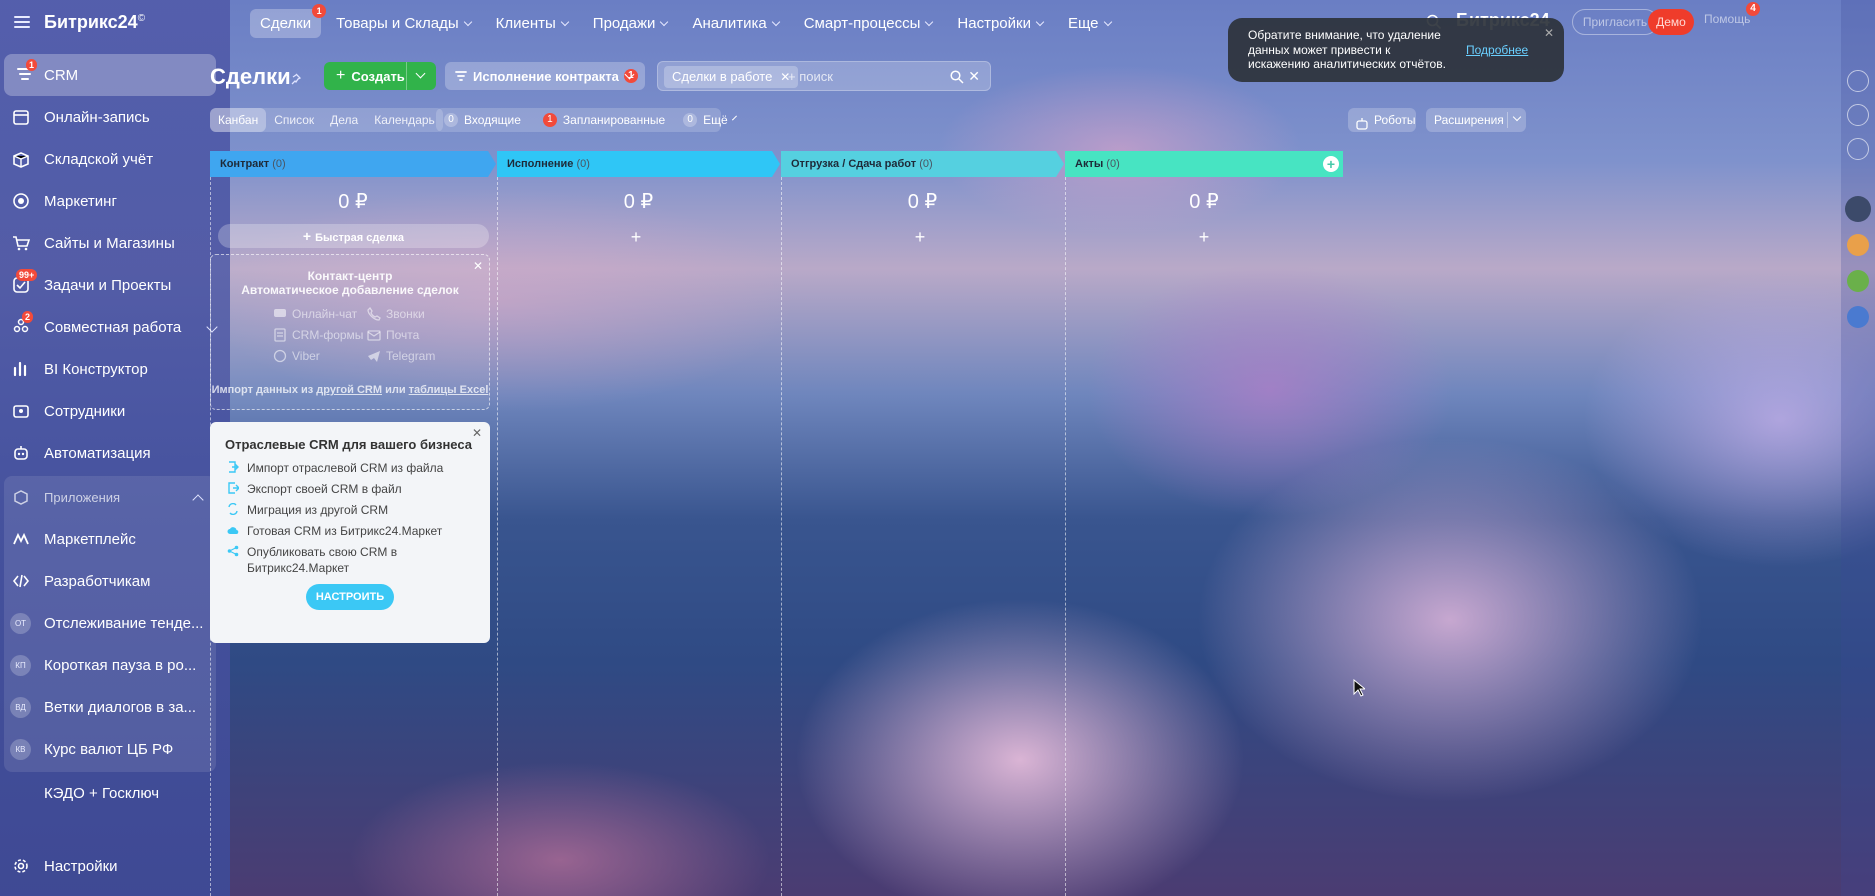 The image size is (1875, 896). What do you see at coordinates (1858, 209) in the screenshot?
I see `avatar` at bounding box center [1858, 209].